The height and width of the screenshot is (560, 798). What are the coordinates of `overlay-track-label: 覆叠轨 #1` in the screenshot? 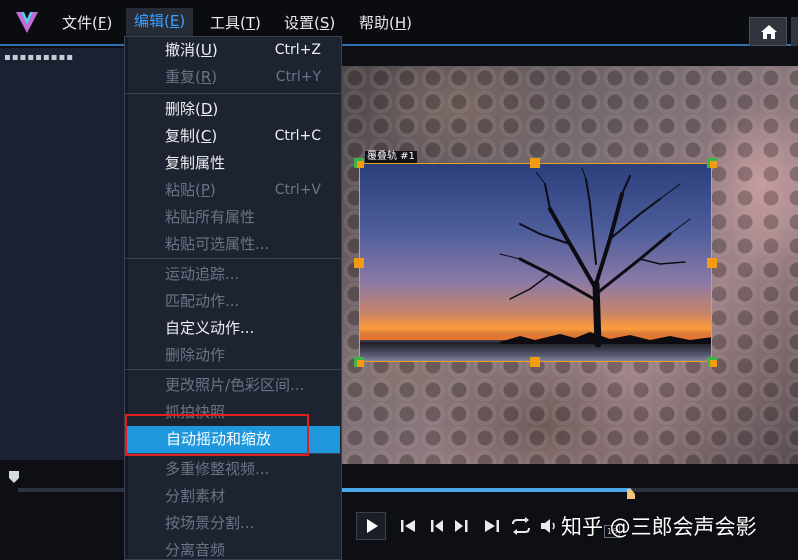 It's located at (391, 157).